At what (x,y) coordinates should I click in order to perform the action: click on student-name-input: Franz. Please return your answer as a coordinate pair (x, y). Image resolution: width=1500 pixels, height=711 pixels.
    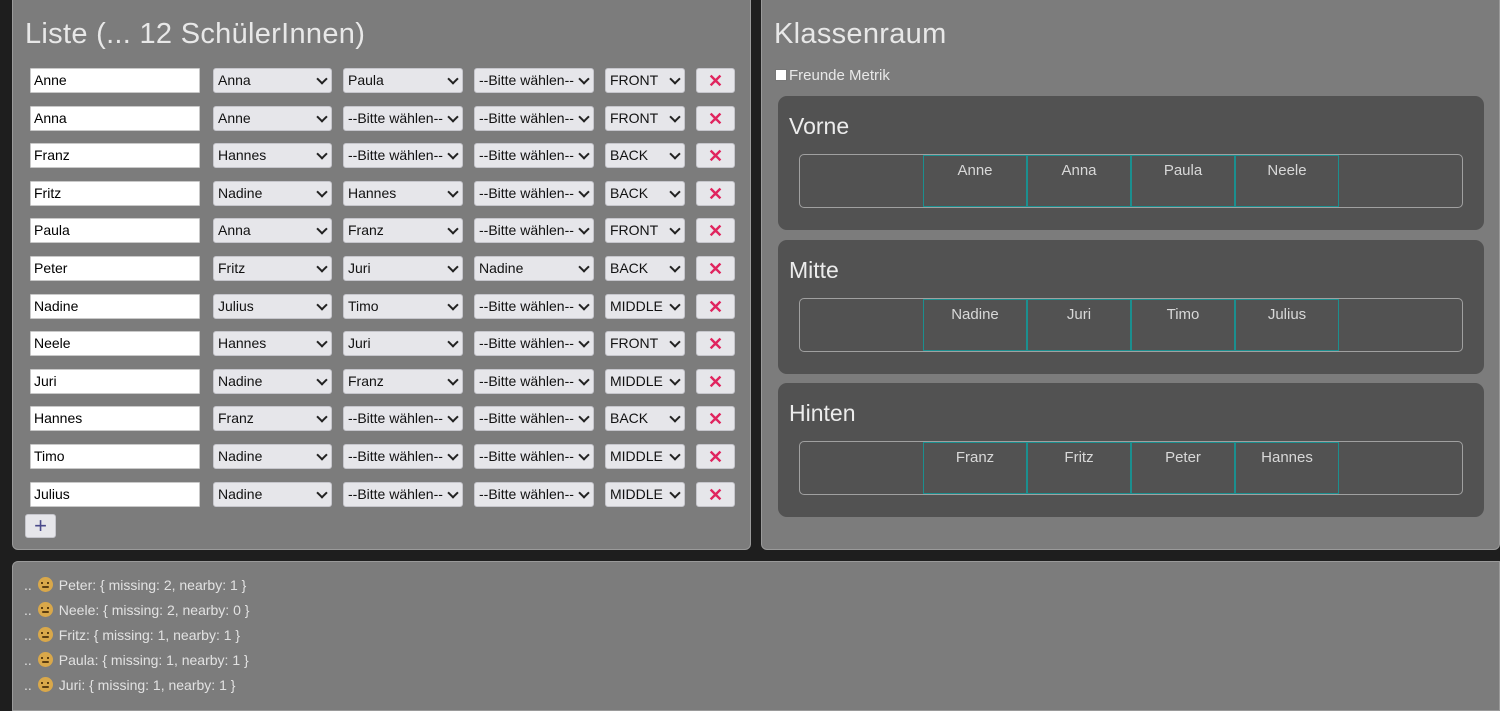
    Looking at the image, I should click on (115, 156).